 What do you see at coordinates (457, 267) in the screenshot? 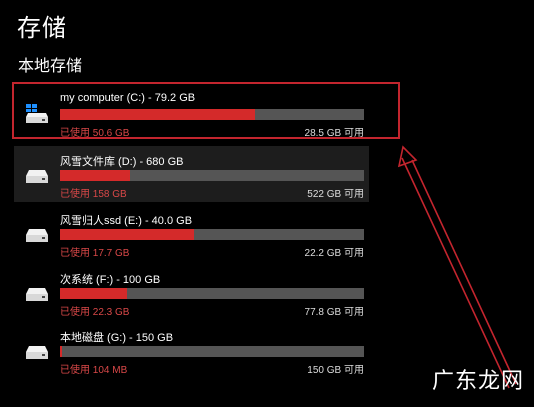
I see `annotation-arrow` at bounding box center [457, 267].